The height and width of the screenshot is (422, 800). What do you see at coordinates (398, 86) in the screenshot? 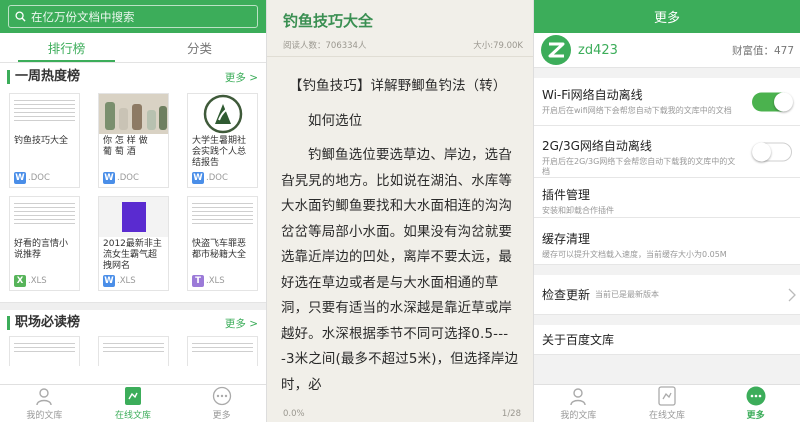
I see `document-heading: 【钓鱼技巧】详解野鲫鱼钓法（转）` at bounding box center [398, 86].